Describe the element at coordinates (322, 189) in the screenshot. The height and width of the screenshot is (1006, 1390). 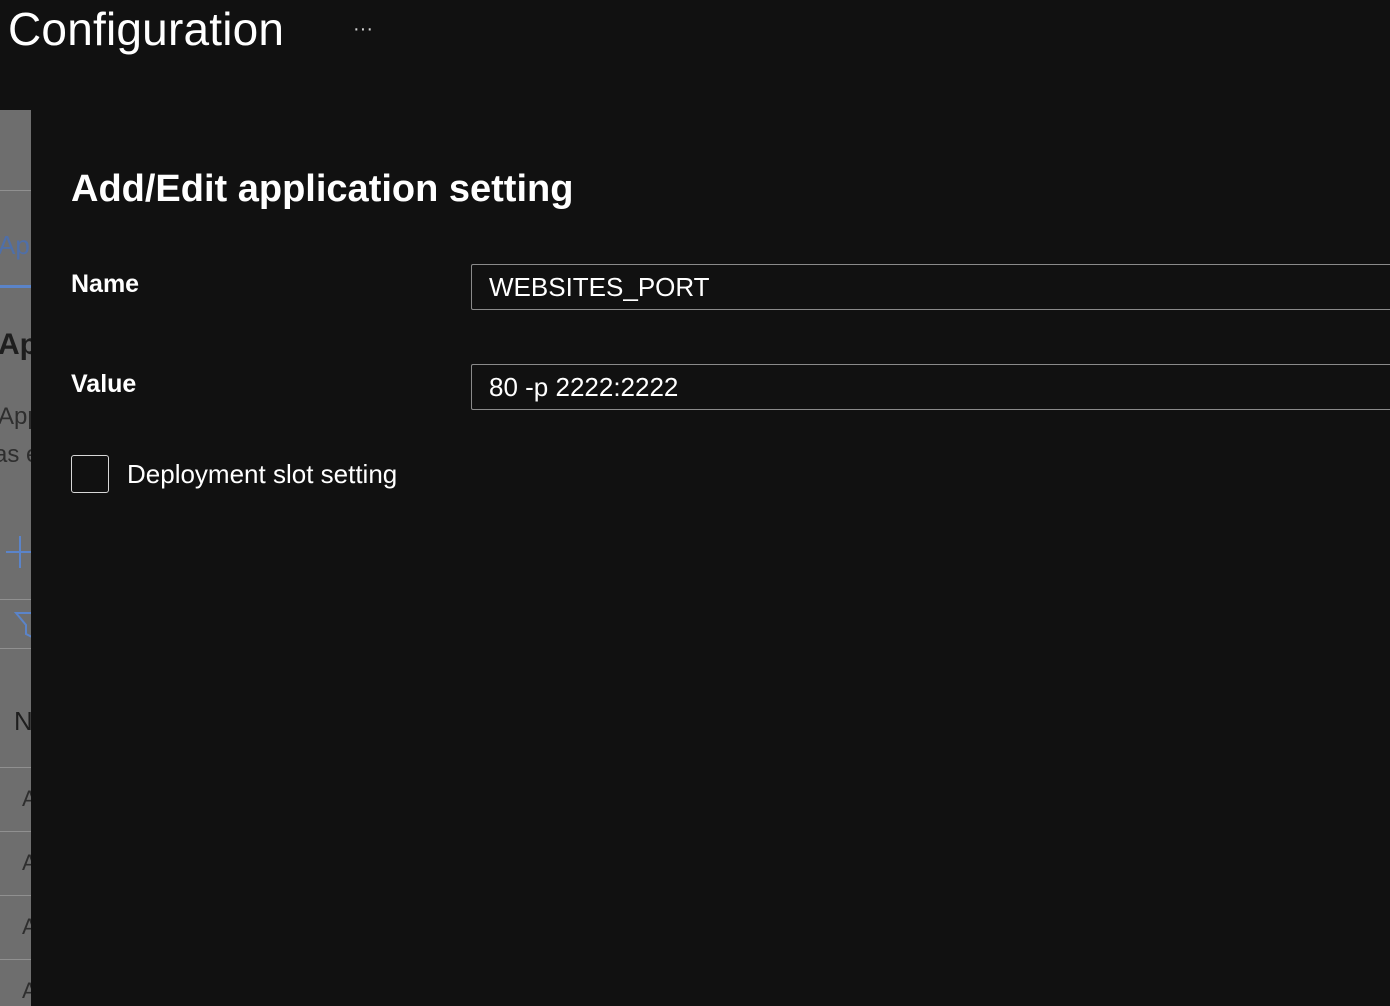
I see `panel-title: Add/Edit application setting` at that location.